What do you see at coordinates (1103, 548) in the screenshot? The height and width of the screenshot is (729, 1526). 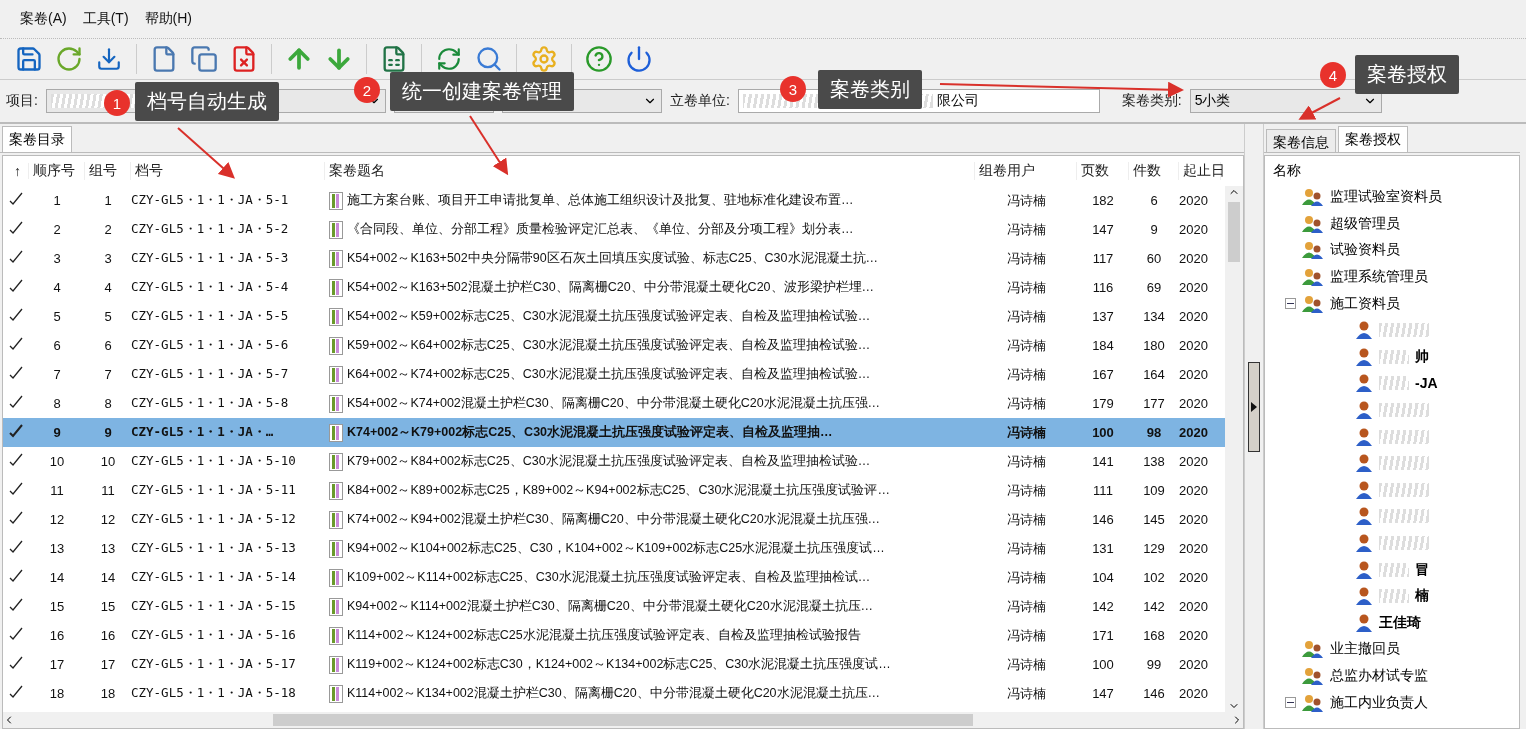 I see `table-cell-text: 131` at bounding box center [1103, 548].